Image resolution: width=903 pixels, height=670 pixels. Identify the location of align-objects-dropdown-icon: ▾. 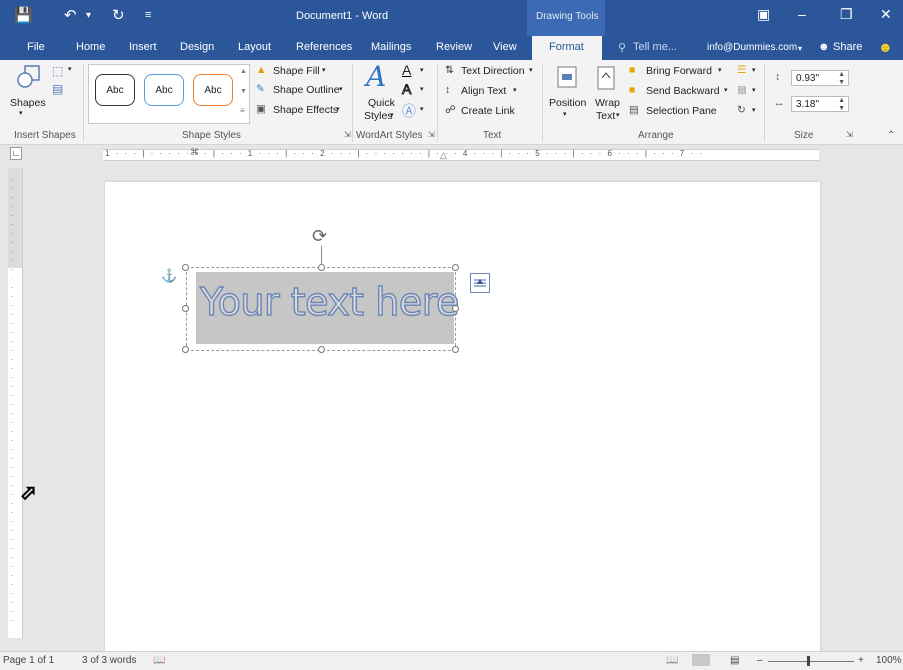
(754, 70).